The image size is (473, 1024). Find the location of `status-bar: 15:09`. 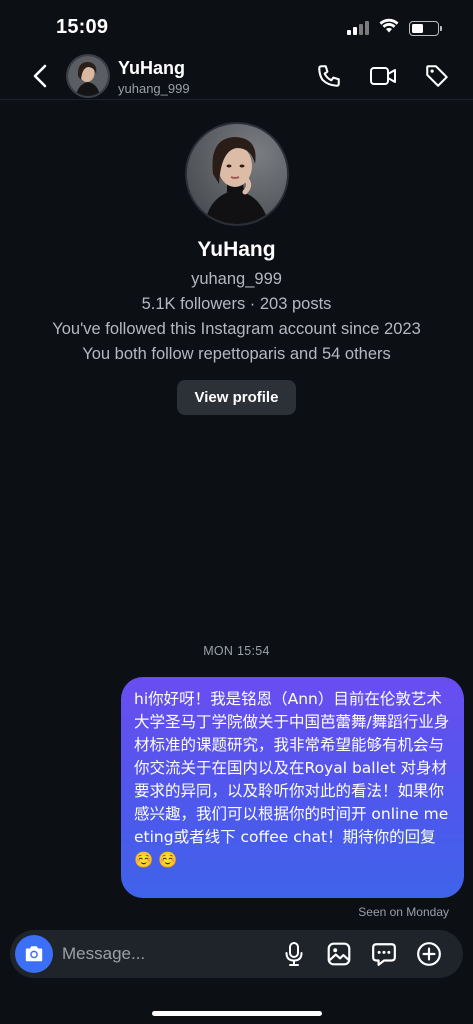

status-bar: 15:09 is located at coordinates (236, 27).